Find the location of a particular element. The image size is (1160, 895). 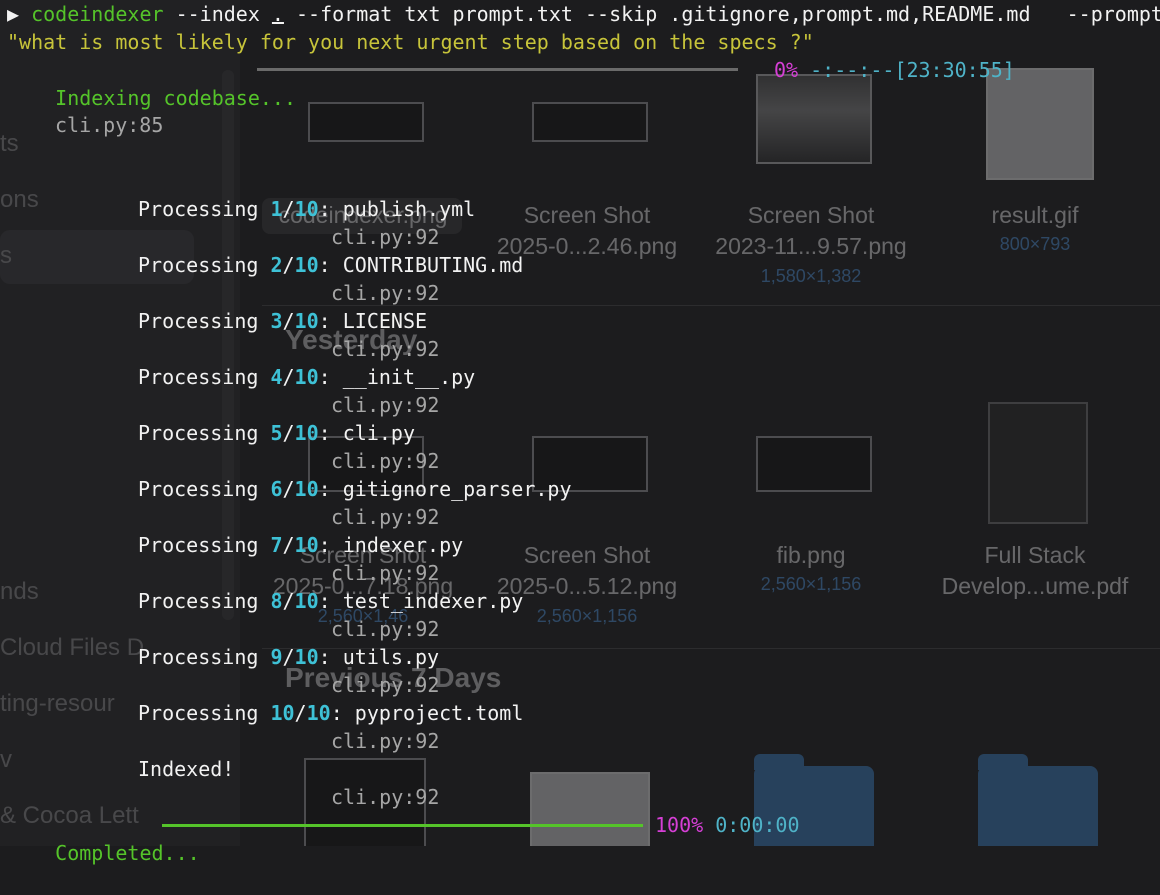

file-index: 7 is located at coordinates (276, 545).